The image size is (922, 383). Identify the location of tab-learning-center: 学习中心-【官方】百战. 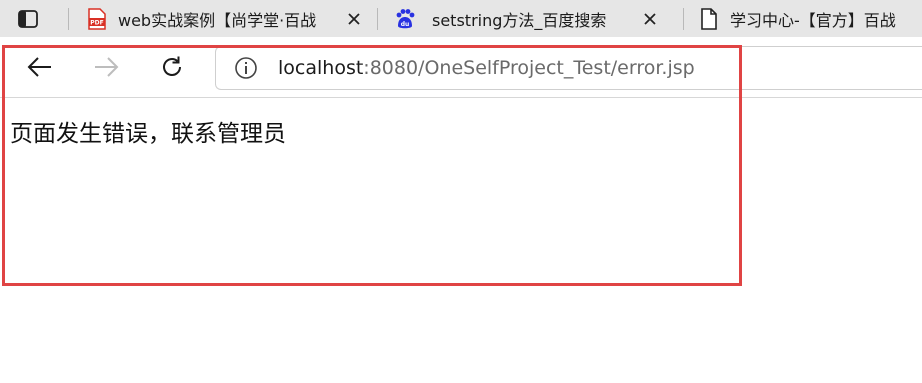
(810, 18).